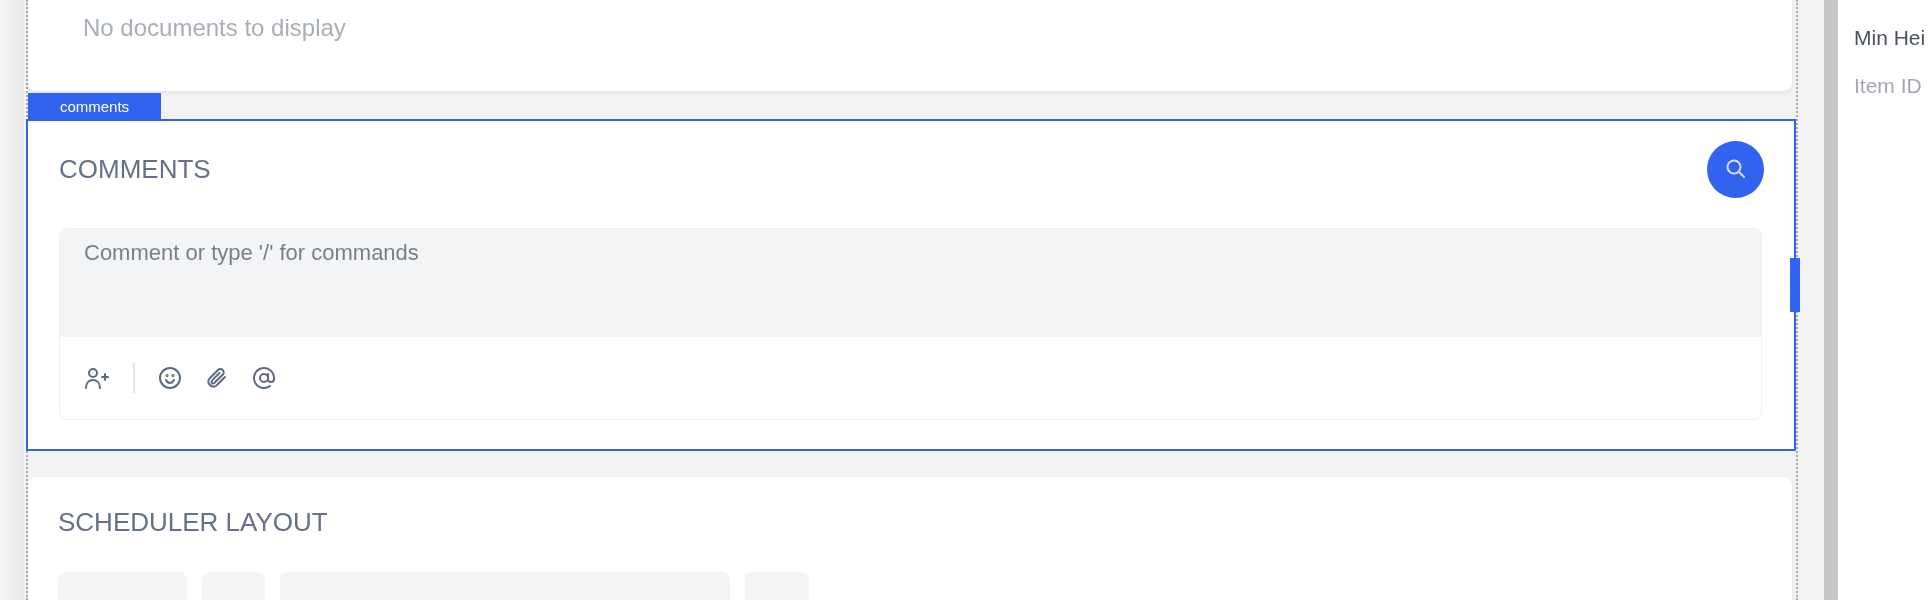  Describe the element at coordinates (97, 378) in the screenshot. I see `add-person-icon` at that location.